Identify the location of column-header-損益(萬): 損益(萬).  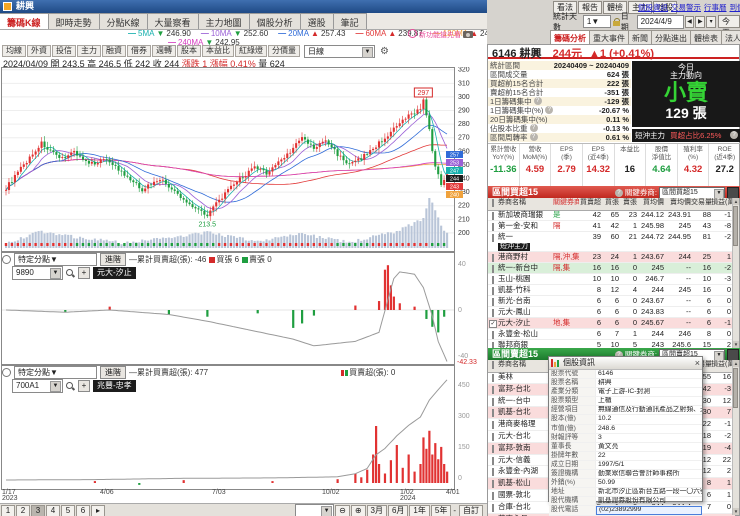
(722, 366).